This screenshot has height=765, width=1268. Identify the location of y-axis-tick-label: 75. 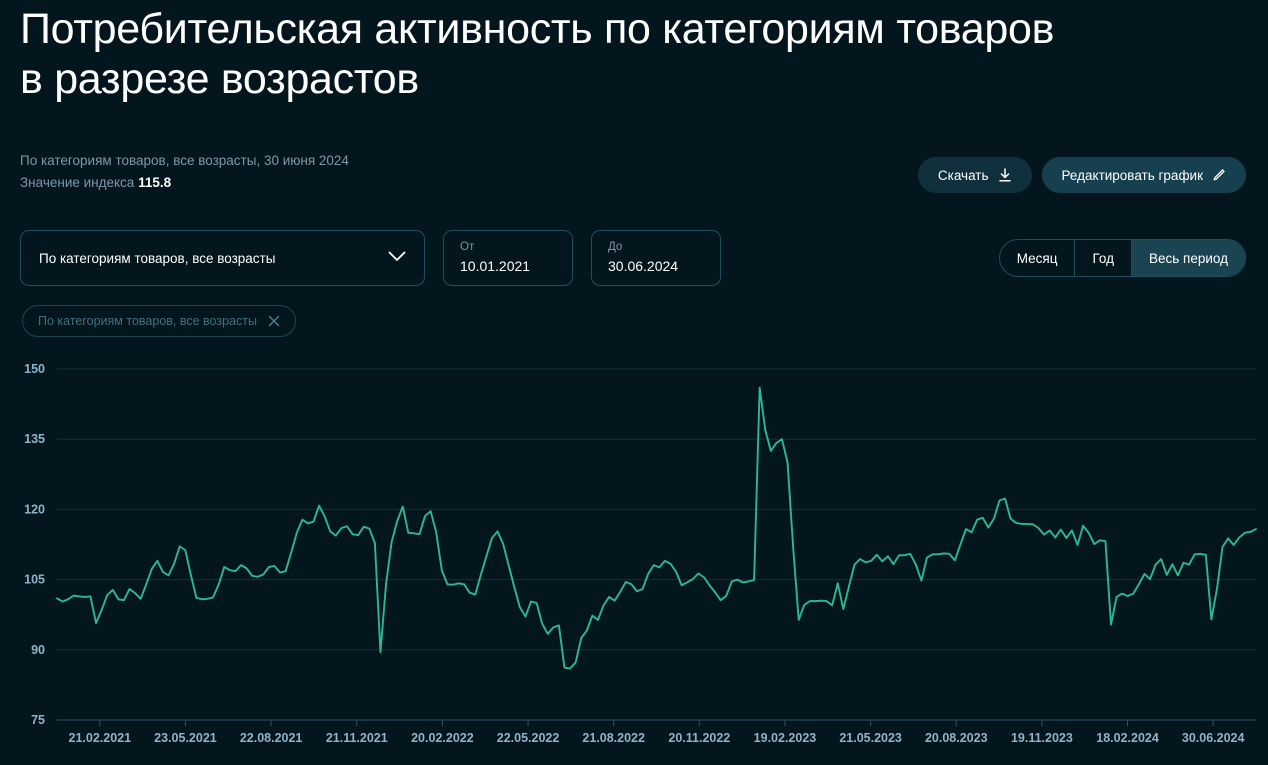
(38, 720).